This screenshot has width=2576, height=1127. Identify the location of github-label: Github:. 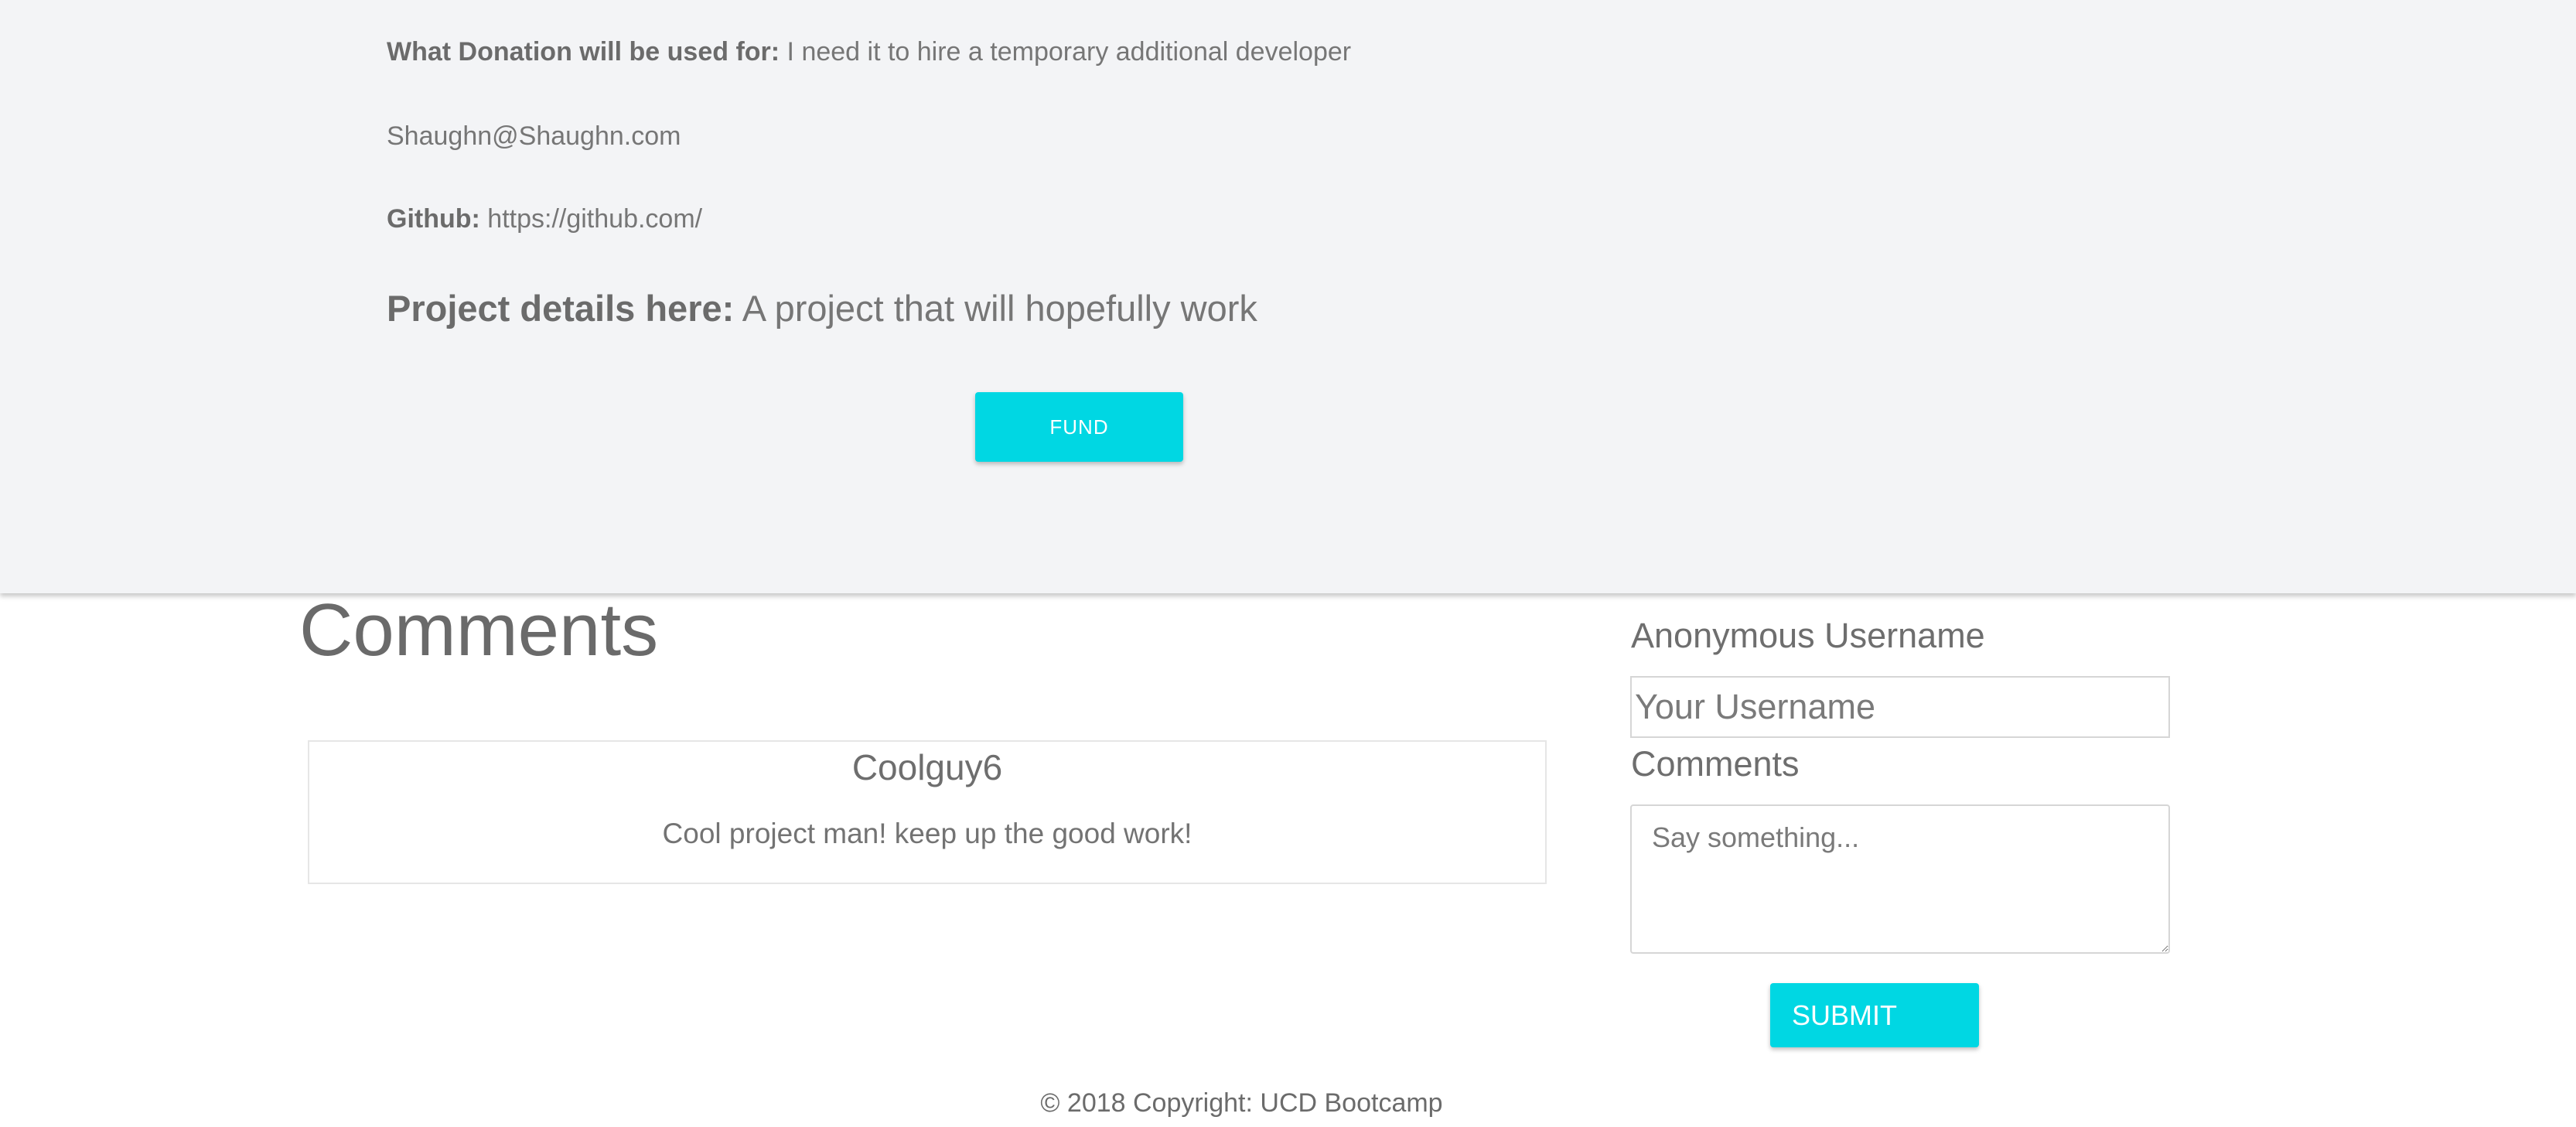
(433, 219).